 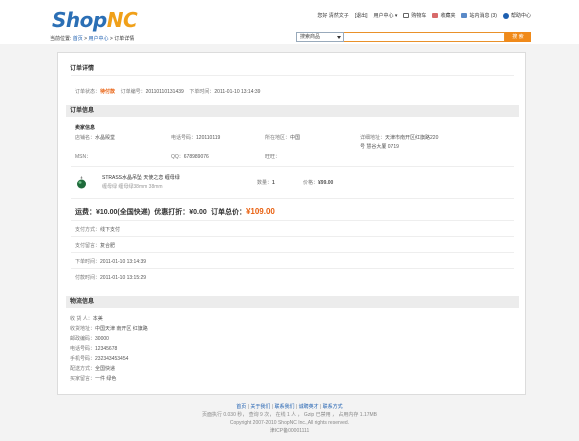 What do you see at coordinates (93, 369) in the screenshot?
I see `delivery-row: 配送方式：全国快递` at bounding box center [93, 369].